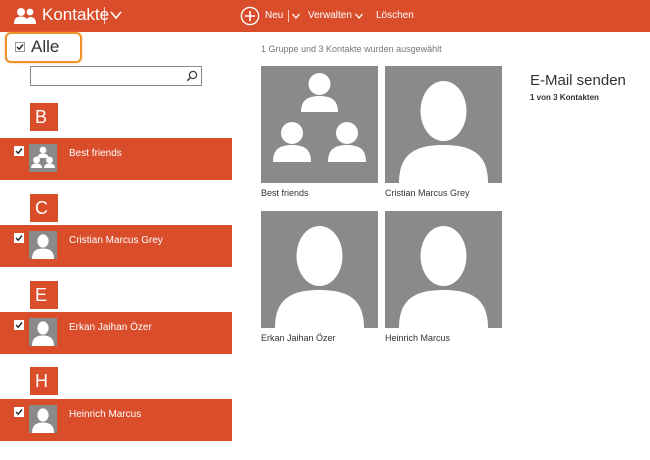 This screenshot has width=650, height=460. What do you see at coordinates (95, 153) in the screenshot?
I see `item-name: Best friends` at bounding box center [95, 153].